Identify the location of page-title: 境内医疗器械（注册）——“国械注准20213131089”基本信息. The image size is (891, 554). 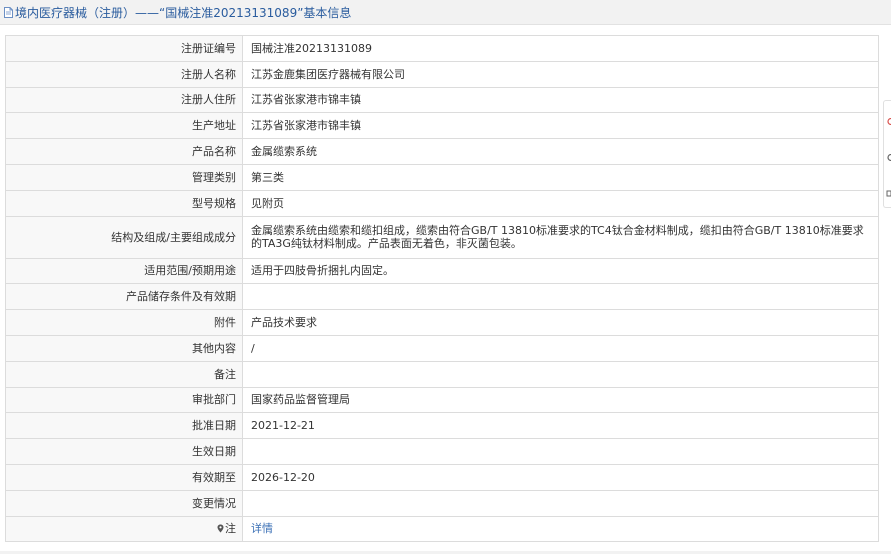
(183, 12).